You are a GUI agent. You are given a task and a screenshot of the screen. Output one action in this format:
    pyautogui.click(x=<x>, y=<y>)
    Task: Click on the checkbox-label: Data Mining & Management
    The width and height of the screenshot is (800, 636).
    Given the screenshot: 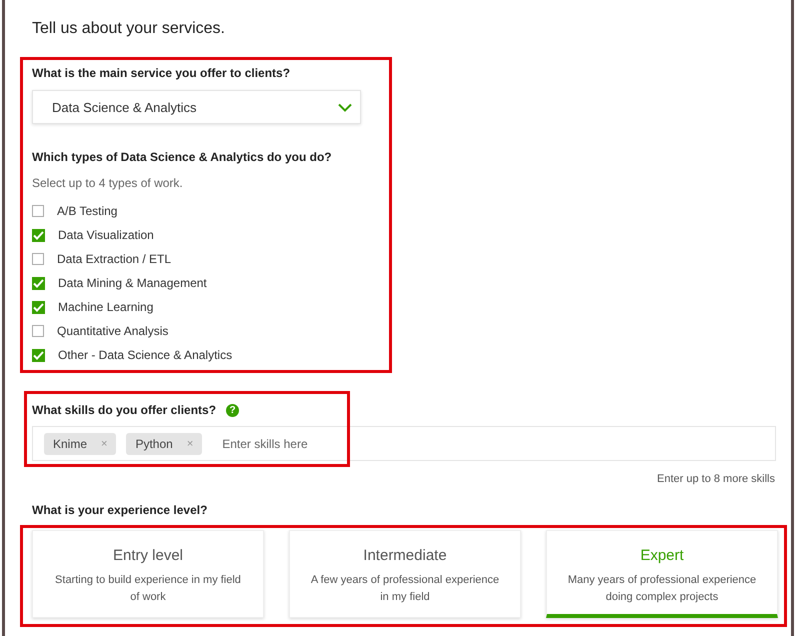 What is the action you would take?
    pyautogui.click(x=132, y=283)
    